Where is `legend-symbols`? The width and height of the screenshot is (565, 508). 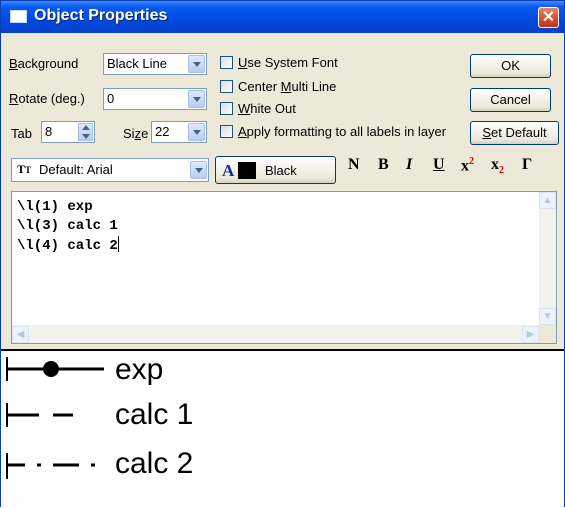 legend-symbols is located at coordinates (55, 418).